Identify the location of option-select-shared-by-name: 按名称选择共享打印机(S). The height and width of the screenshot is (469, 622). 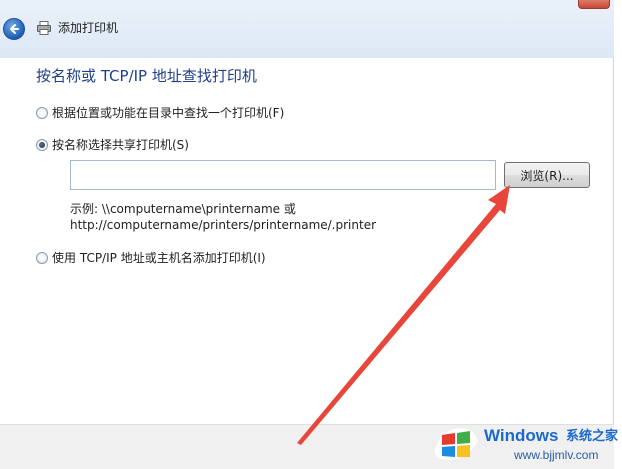
(112, 145).